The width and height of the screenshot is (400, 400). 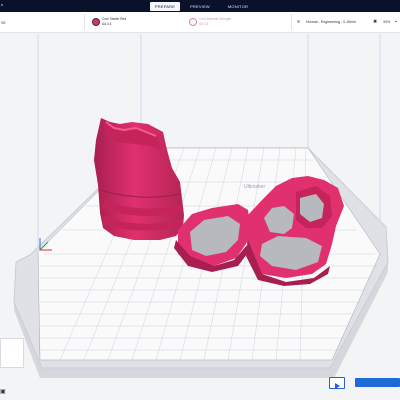 I want to click on slice-button, so click(x=377, y=382).